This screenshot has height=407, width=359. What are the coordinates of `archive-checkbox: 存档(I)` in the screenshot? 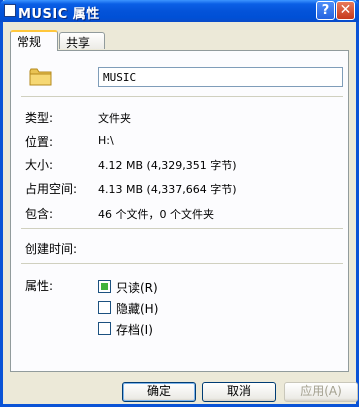 It's located at (125, 329).